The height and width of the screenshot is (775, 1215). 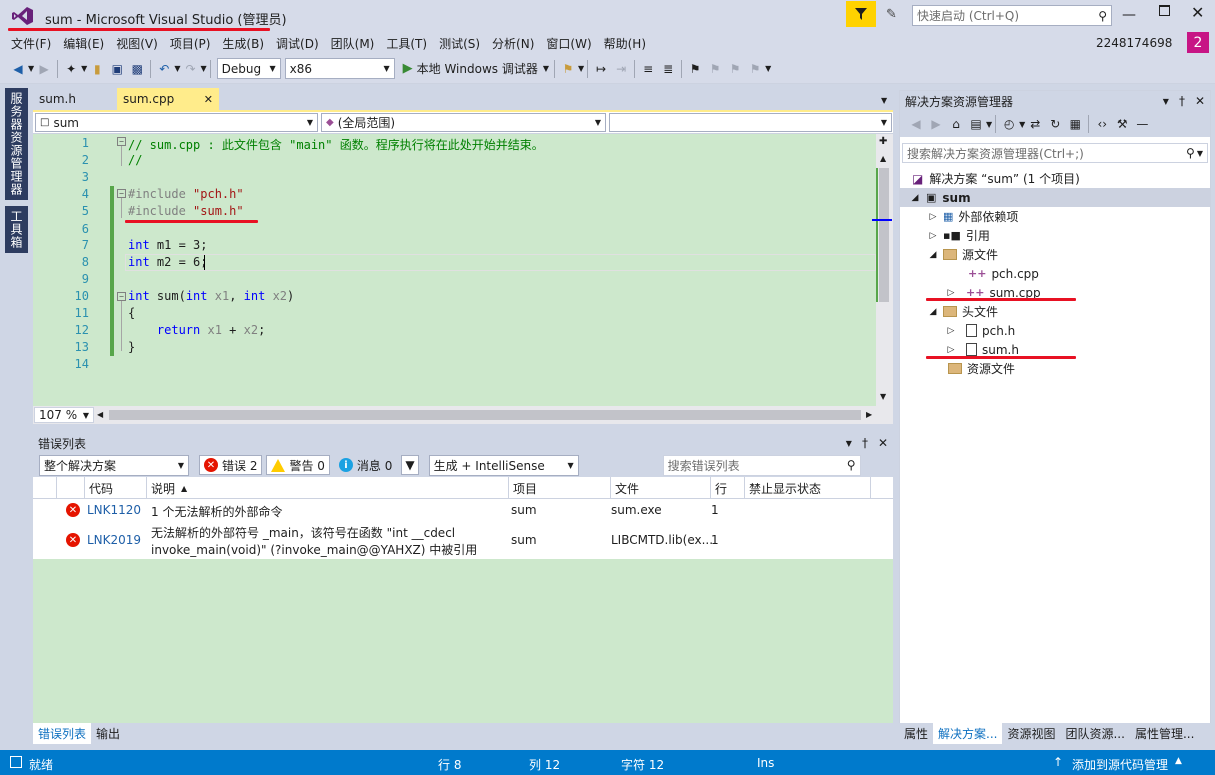 I want to click on code-line: return x1 + x2;, so click(x=196, y=330).